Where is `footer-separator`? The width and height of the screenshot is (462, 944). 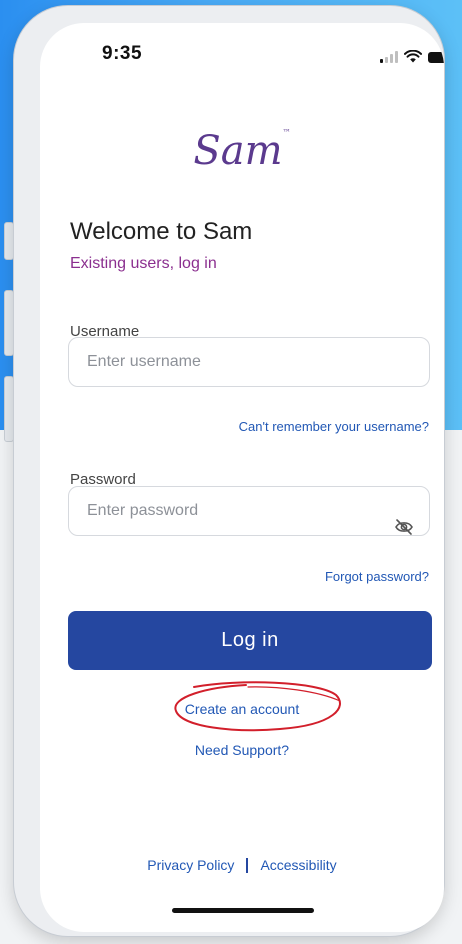
footer-separator is located at coordinates (247, 865).